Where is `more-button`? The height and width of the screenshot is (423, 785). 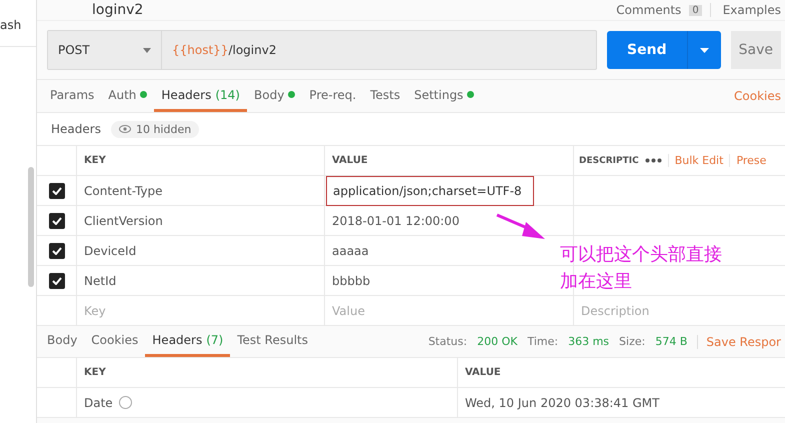
more-button is located at coordinates (653, 160).